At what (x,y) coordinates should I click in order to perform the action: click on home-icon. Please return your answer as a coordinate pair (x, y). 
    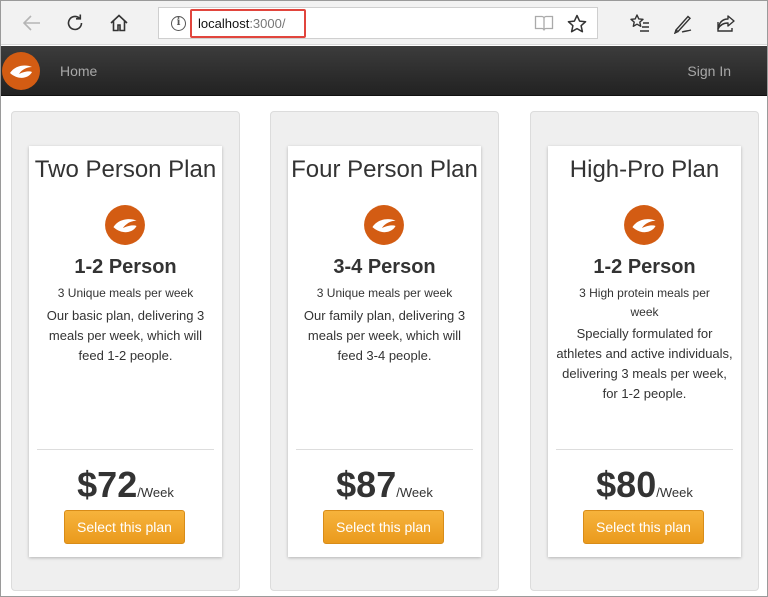
    Looking at the image, I should click on (119, 23).